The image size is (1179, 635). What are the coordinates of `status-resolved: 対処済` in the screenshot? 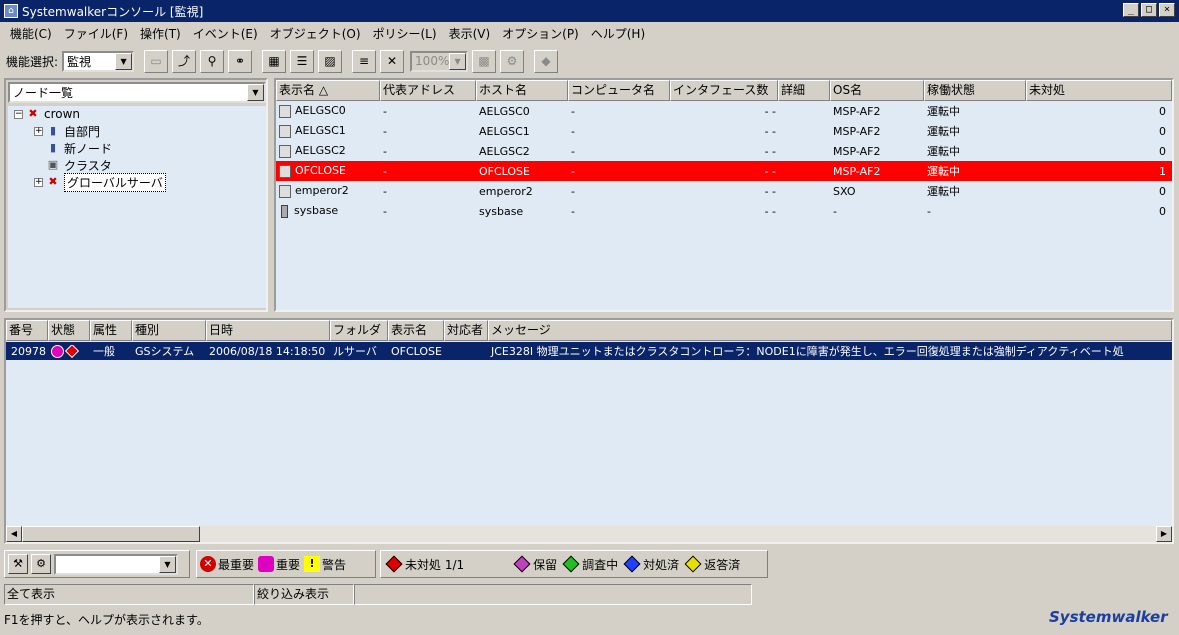 It's located at (661, 564).